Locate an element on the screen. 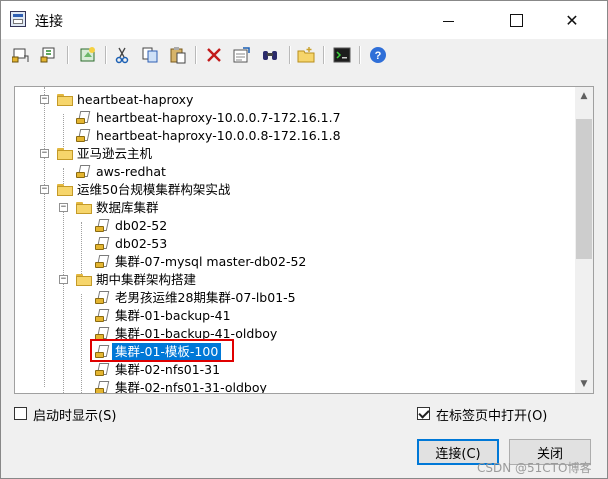 This screenshot has width=608, height=479. tree-node-label: heartbeat-haproxy is located at coordinates (135, 99).